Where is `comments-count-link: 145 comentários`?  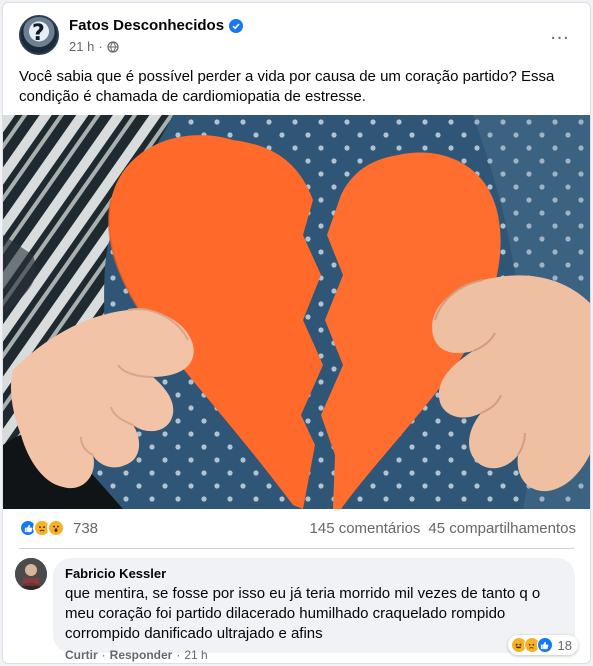
comments-count-link: 145 comentários is located at coordinates (365, 528).